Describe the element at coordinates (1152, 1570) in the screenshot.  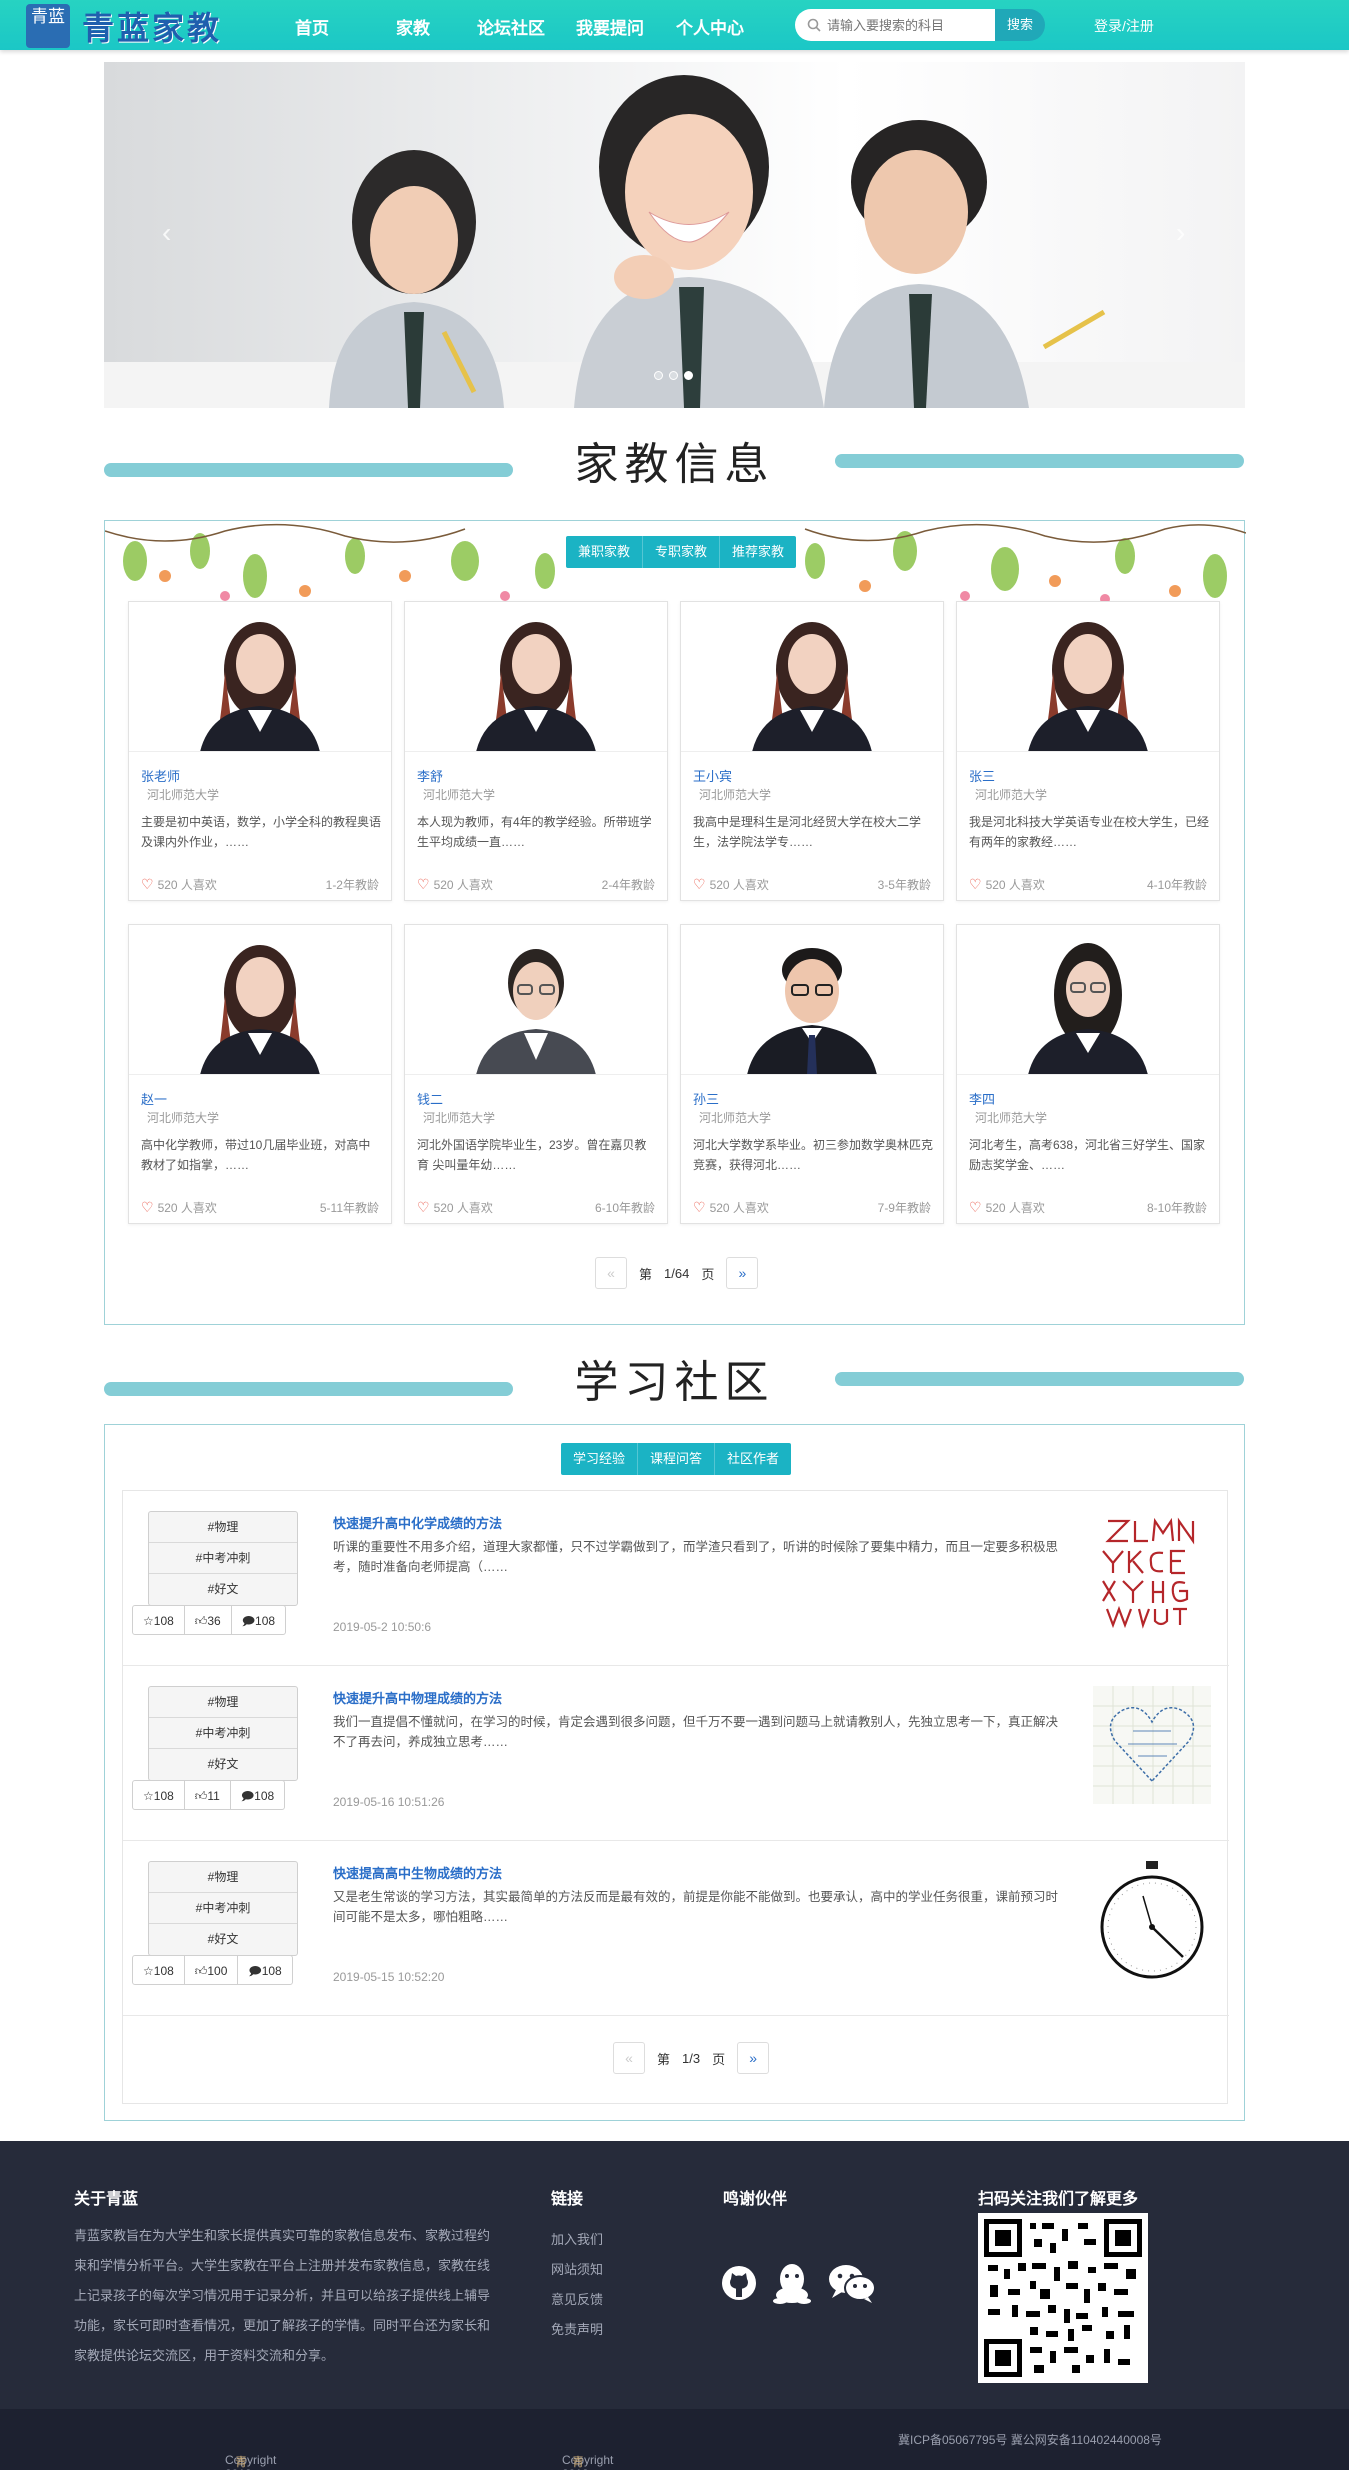
I see `post-thumbnail-letters` at that location.